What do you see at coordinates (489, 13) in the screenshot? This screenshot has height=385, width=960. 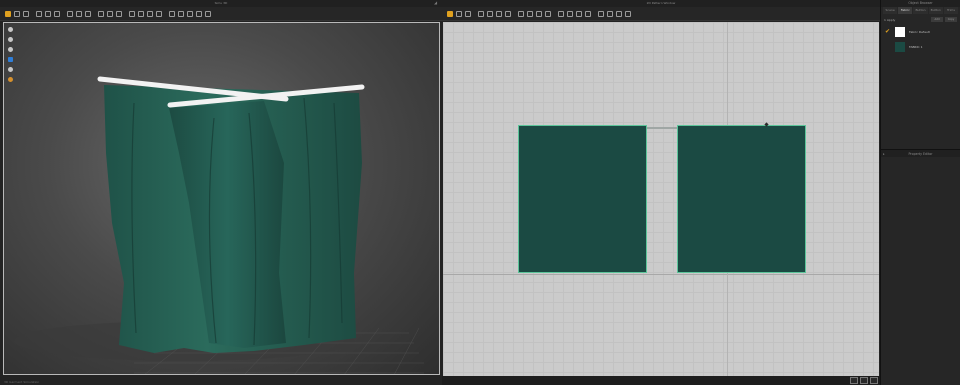 I see `rectangle-icon` at bounding box center [489, 13].